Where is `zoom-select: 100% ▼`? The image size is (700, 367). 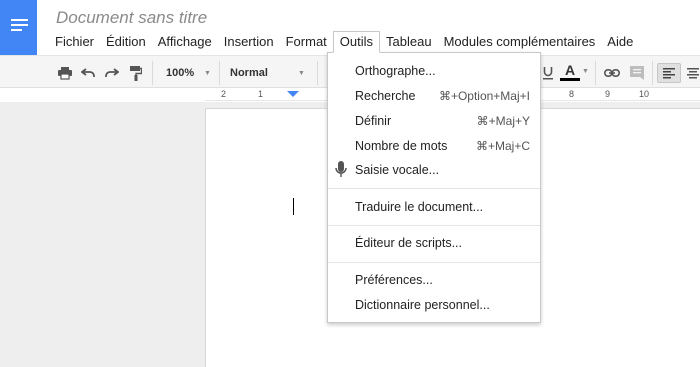 zoom-select: 100% ▼ is located at coordinates (190, 73).